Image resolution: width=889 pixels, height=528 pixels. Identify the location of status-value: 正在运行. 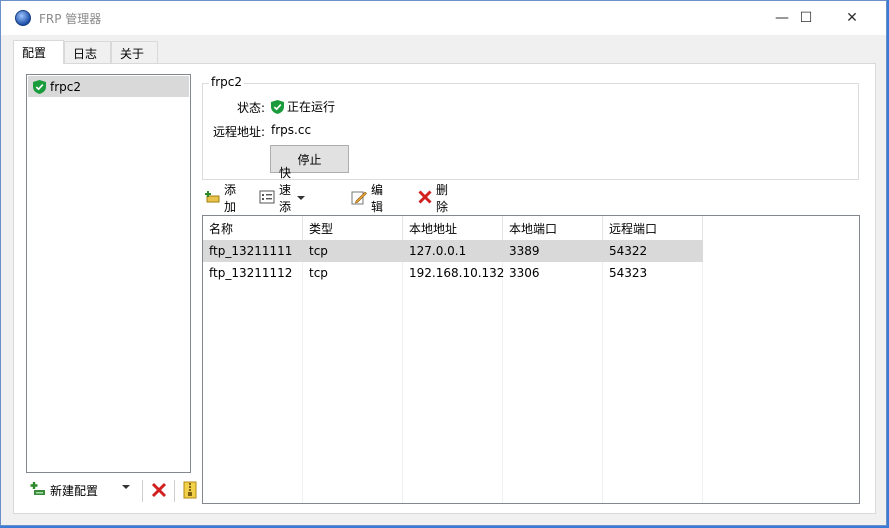
(303, 106).